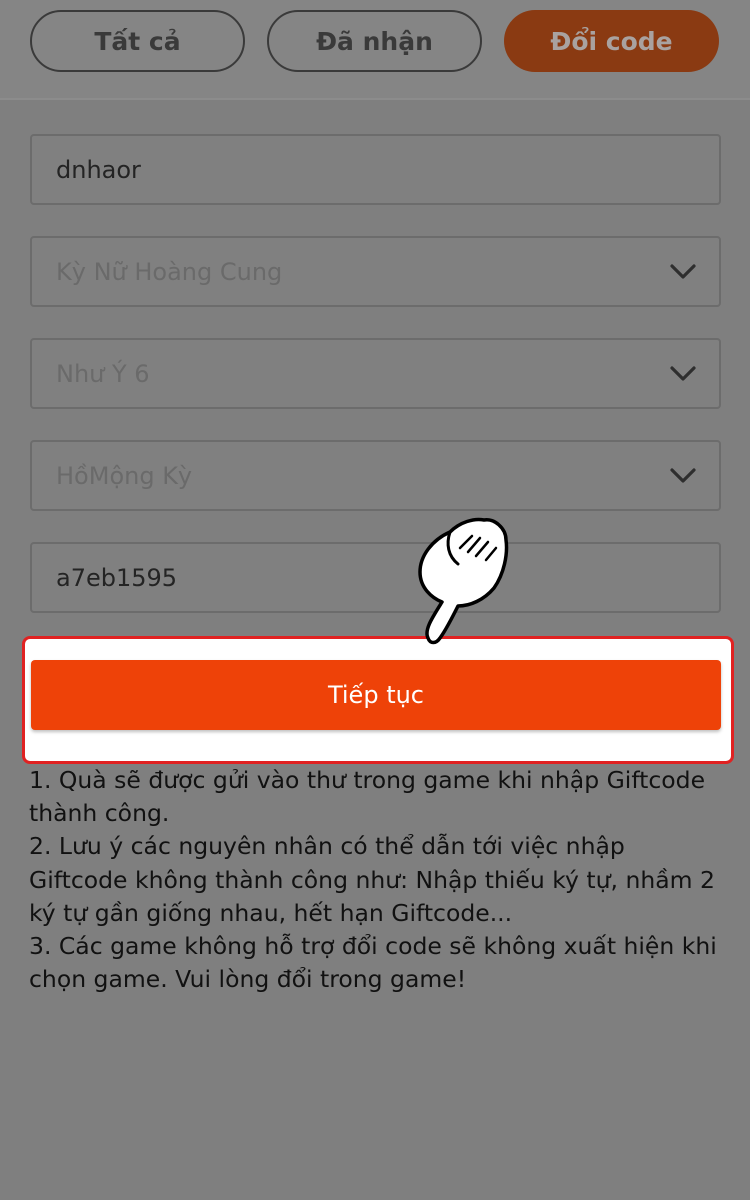  What do you see at coordinates (169, 271) in the screenshot?
I see `game-select-value: Kỳ Nữ Hoàng Cung` at bounding box center [169, 271].